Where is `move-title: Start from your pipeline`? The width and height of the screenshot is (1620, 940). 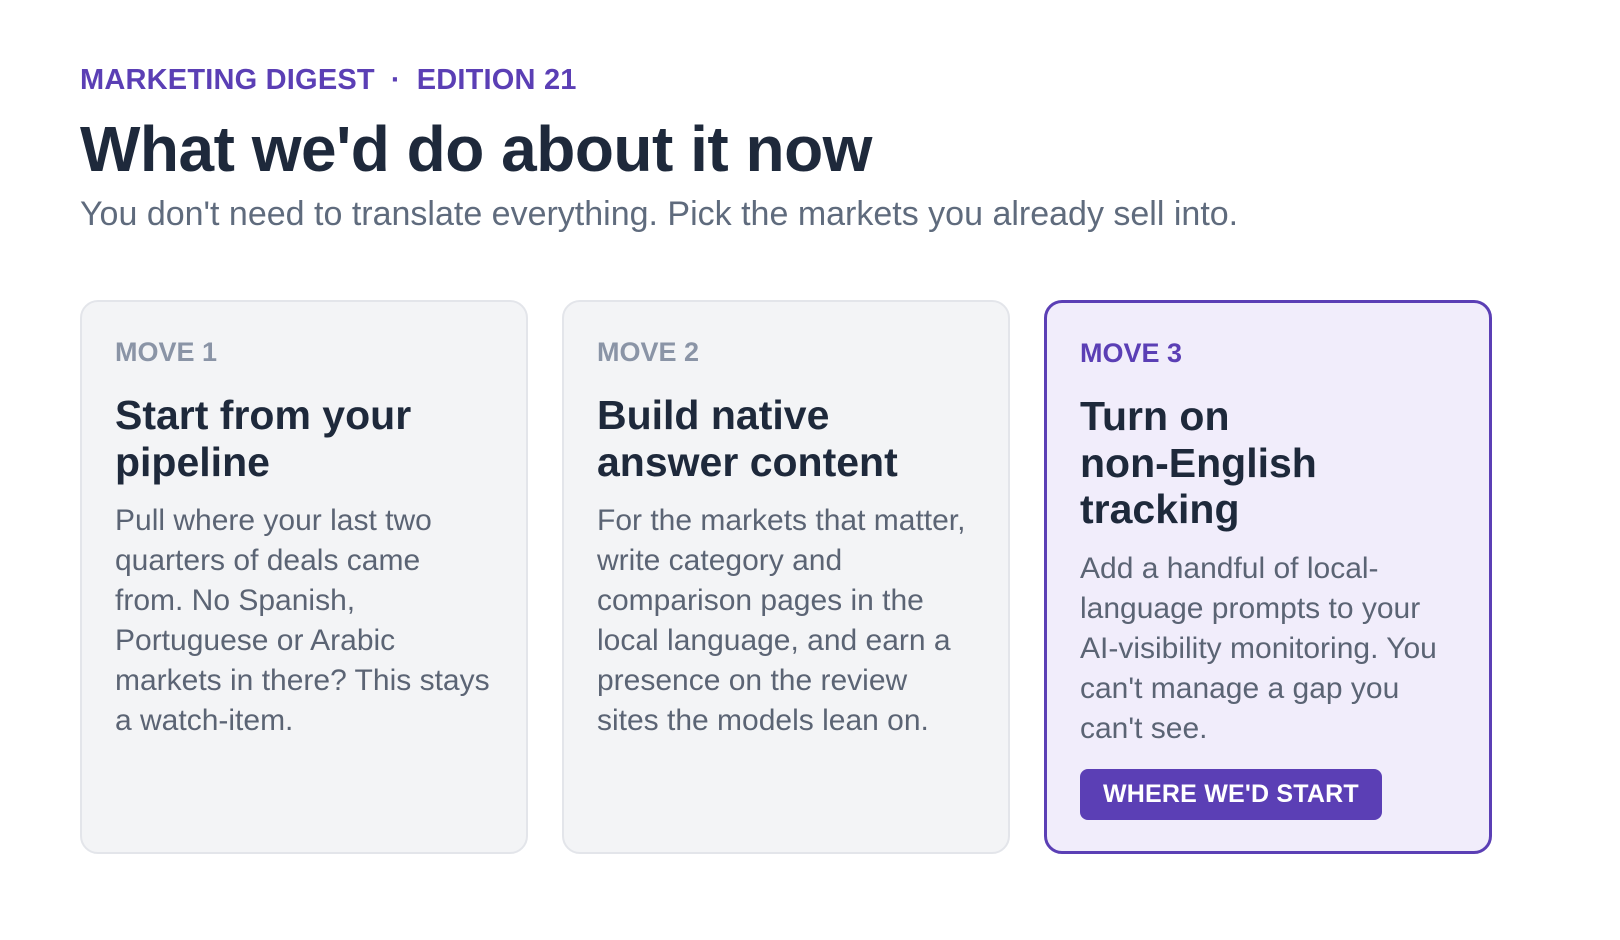 move-title: Start from your pipeline is located at coordinates (304, 438).